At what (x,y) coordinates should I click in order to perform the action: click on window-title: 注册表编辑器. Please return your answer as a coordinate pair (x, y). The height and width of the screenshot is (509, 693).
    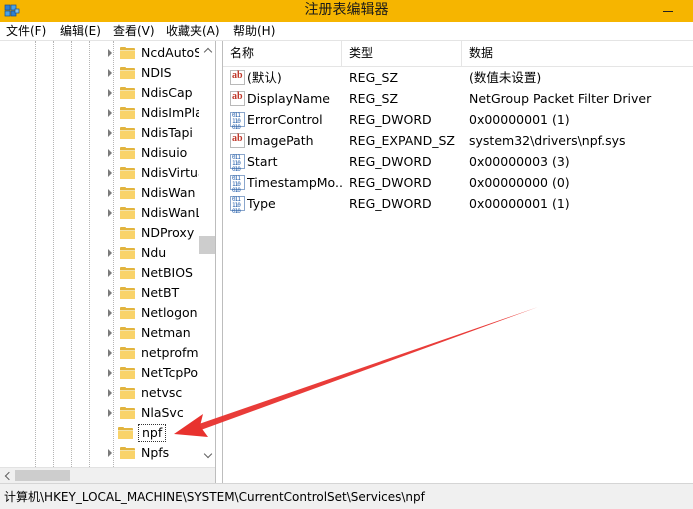
    Looking at the image, I should click on (346, 10).